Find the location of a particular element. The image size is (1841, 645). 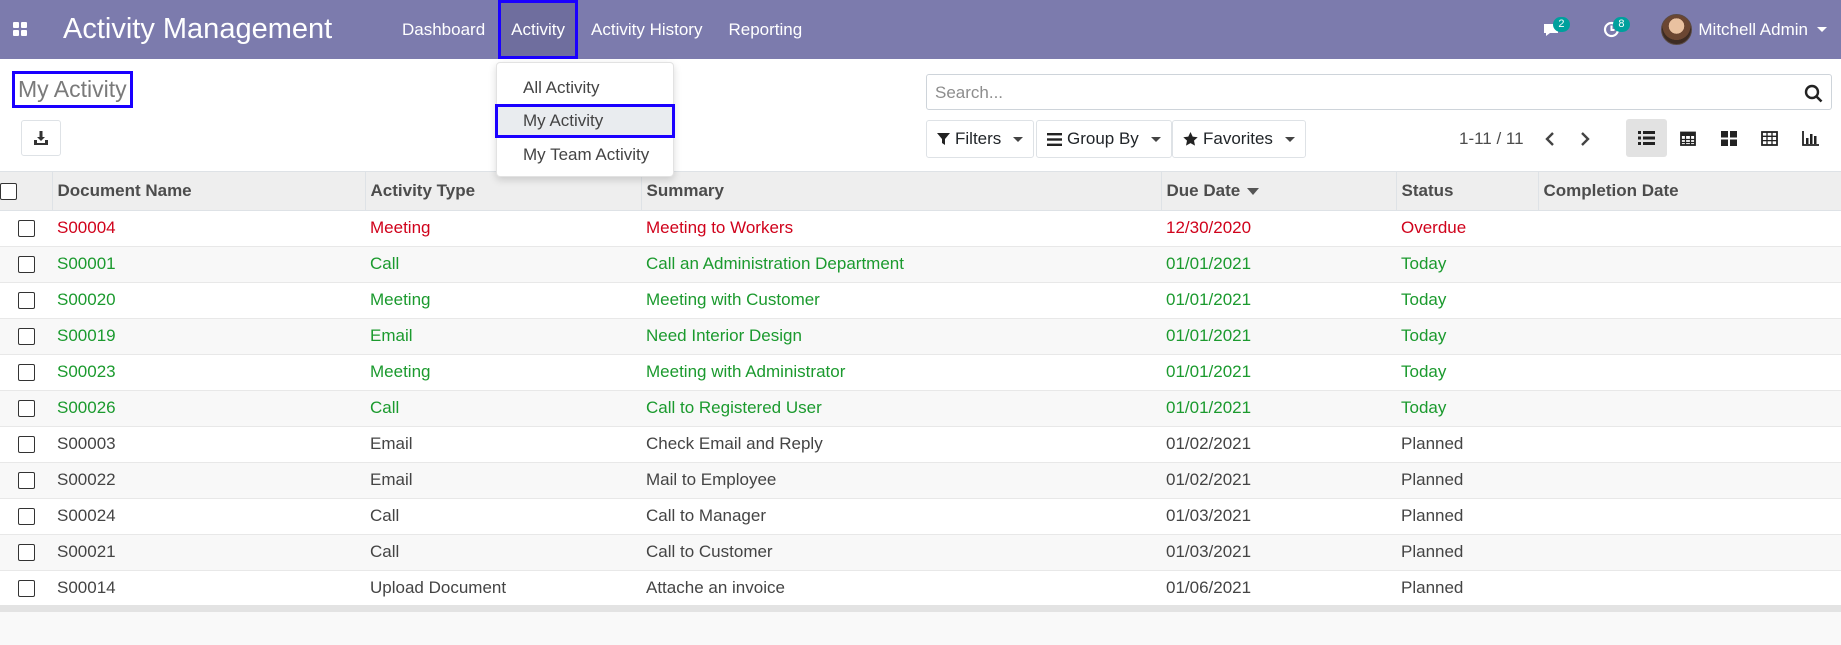

column-header-due-date: Due Date is located at coordinates (1278, 191).